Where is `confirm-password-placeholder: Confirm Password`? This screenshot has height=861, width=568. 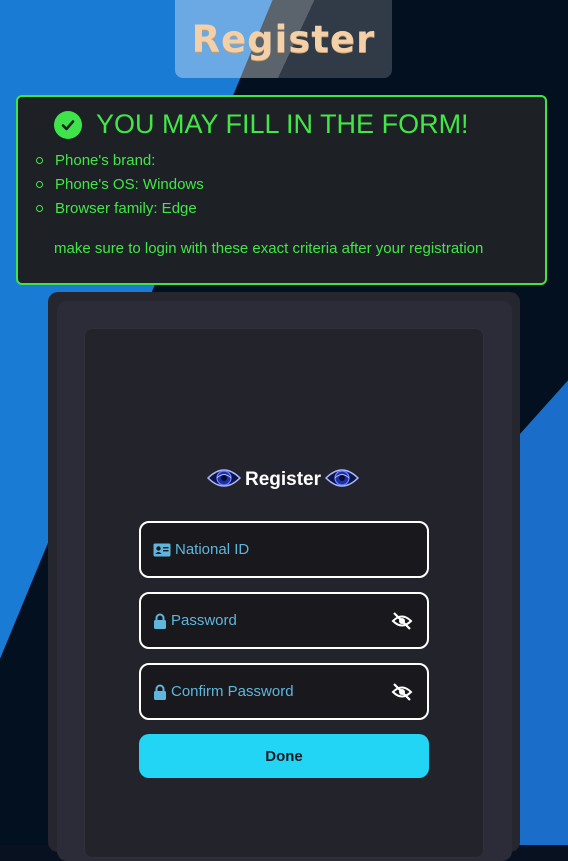
confirm-password-placeholder: Confirm Password is located at coordinates (232, 691).